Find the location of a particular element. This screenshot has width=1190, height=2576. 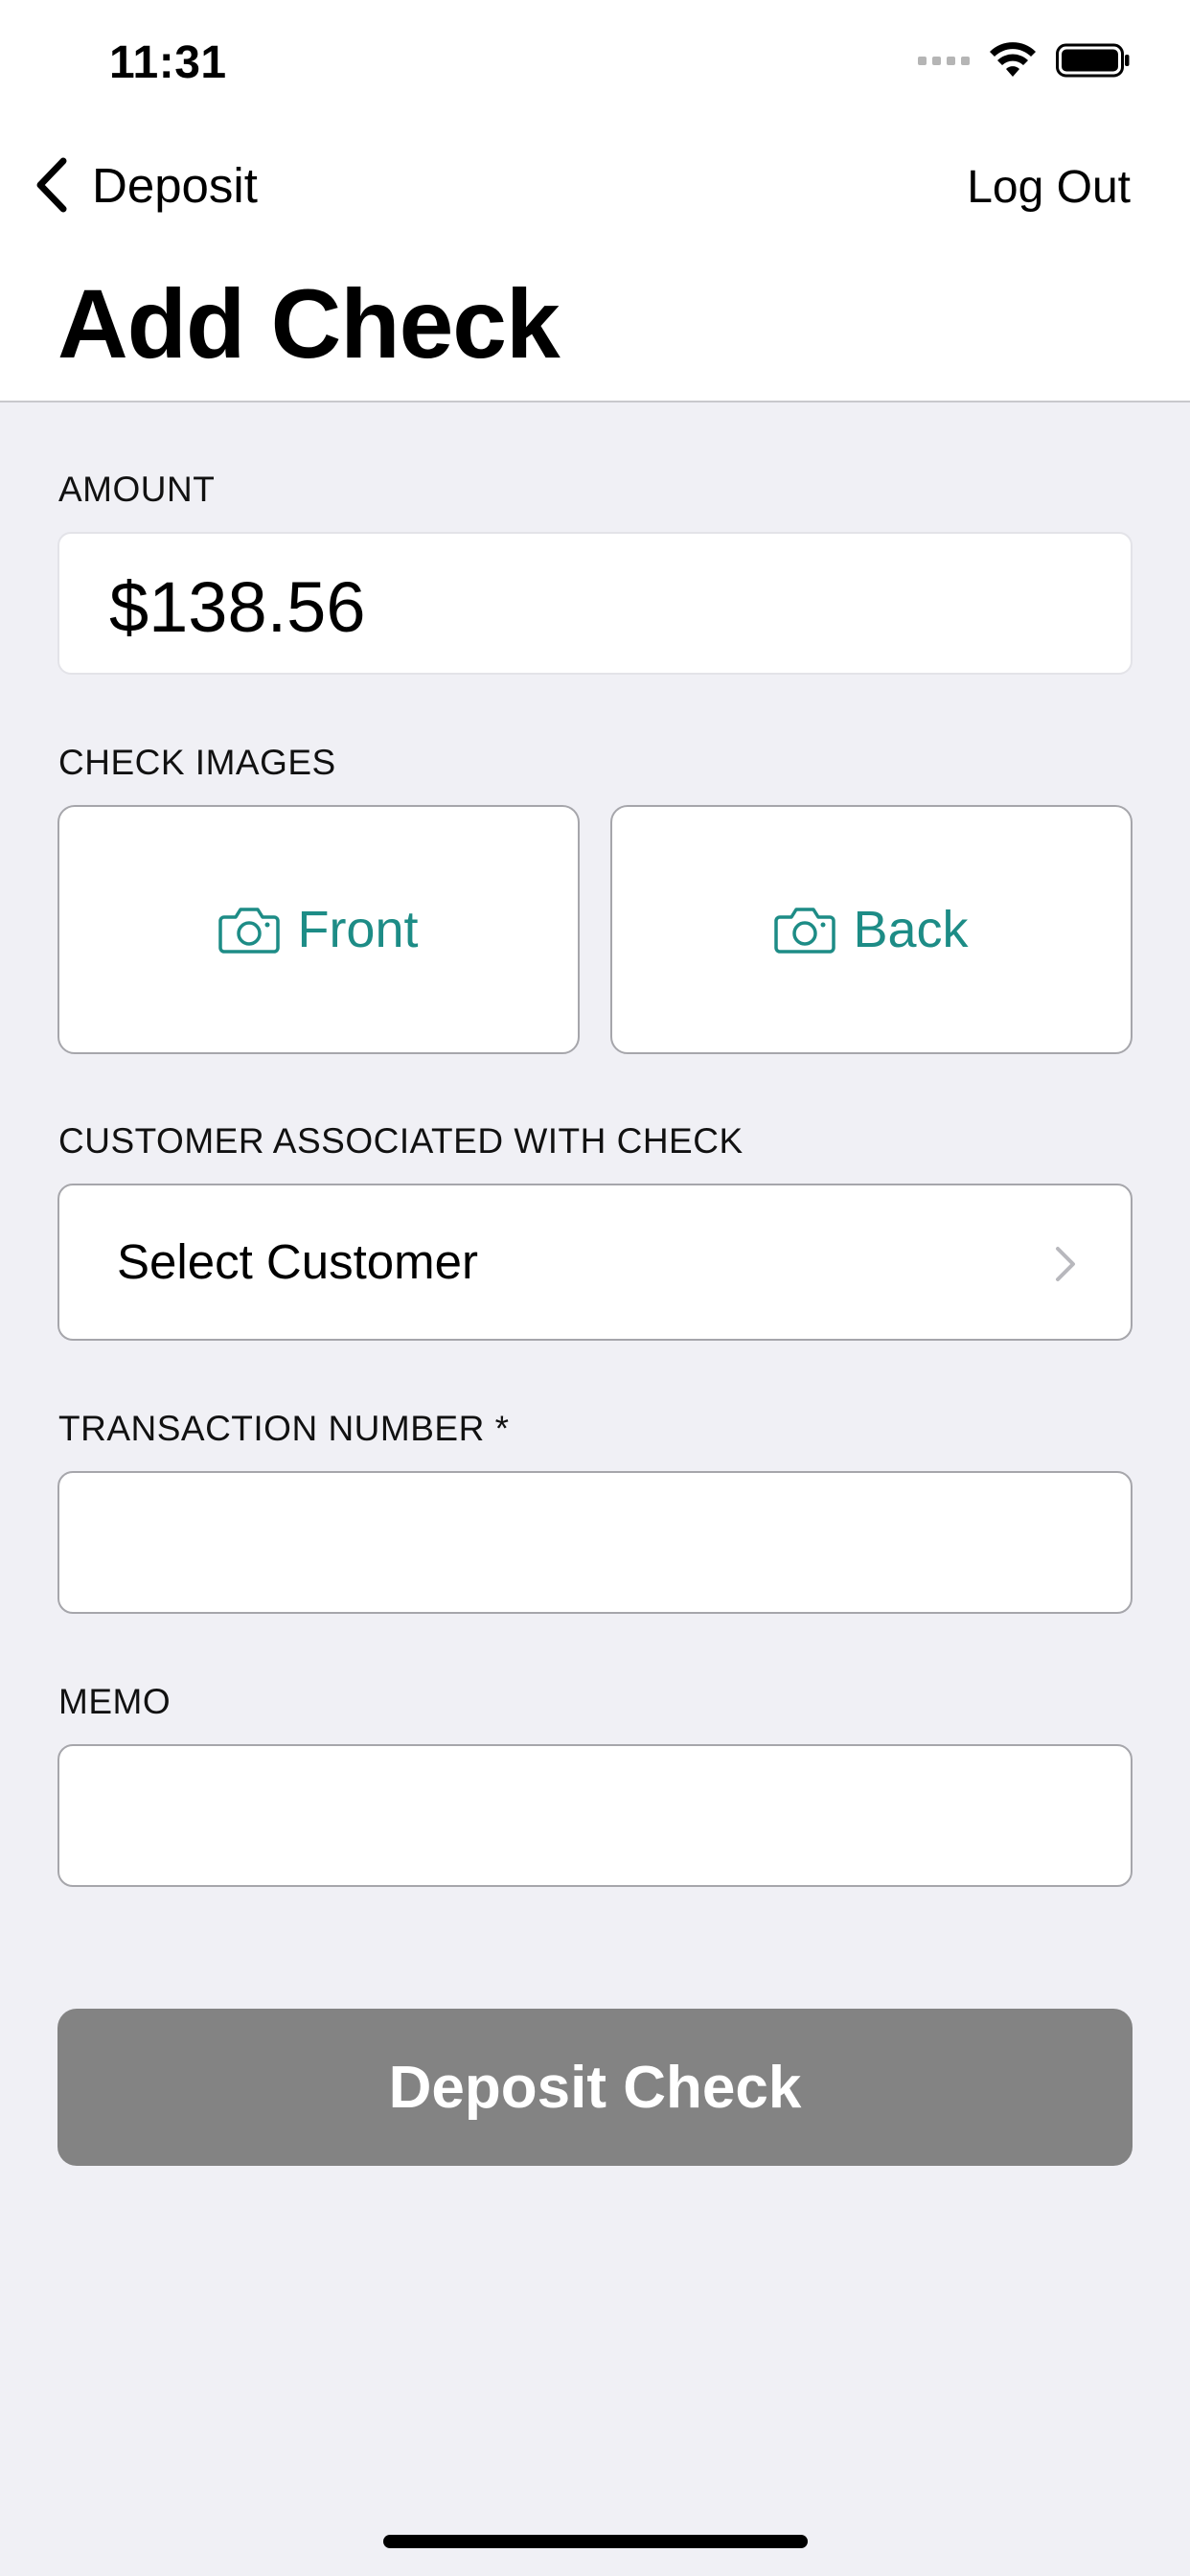

back-label-text: Back is located at coordinates (911, 929).